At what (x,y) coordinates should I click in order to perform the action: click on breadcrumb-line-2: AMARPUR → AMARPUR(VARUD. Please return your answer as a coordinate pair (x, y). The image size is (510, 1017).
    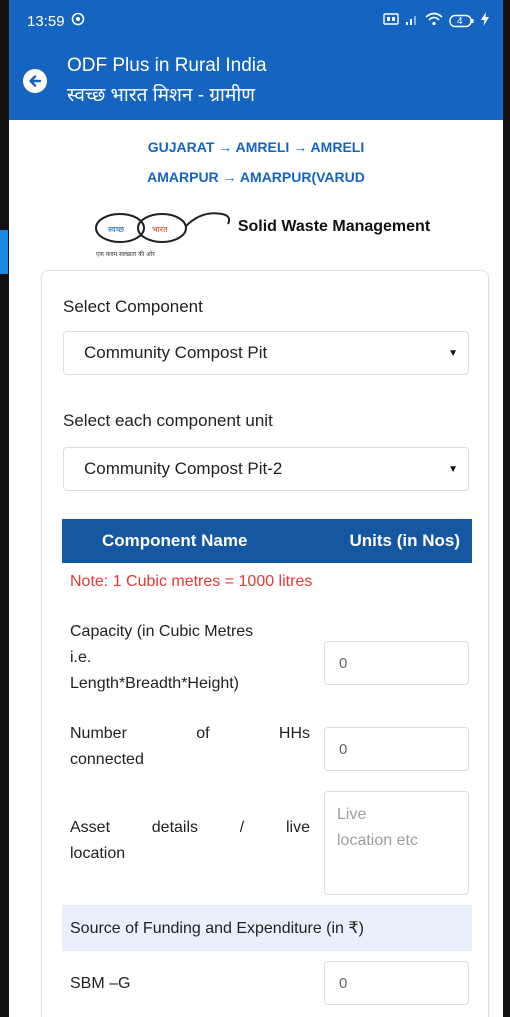
    Looking at the image, I should click on (256, 177).